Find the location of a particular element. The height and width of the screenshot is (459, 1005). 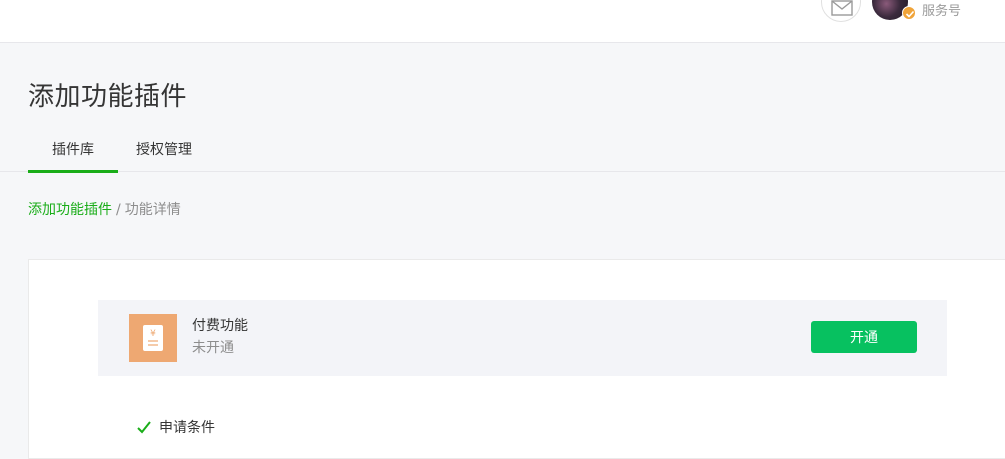

breadcrumb-current: 功能详情 is located at coordinates (152, 210).